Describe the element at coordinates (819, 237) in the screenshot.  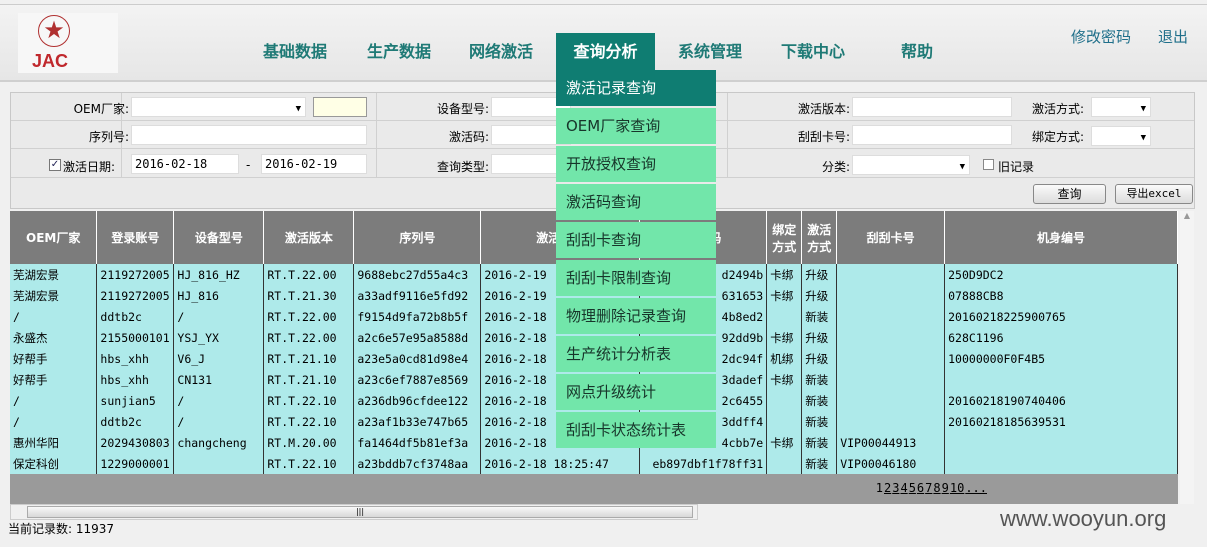
I see `column-header: 激活方式` at that location.